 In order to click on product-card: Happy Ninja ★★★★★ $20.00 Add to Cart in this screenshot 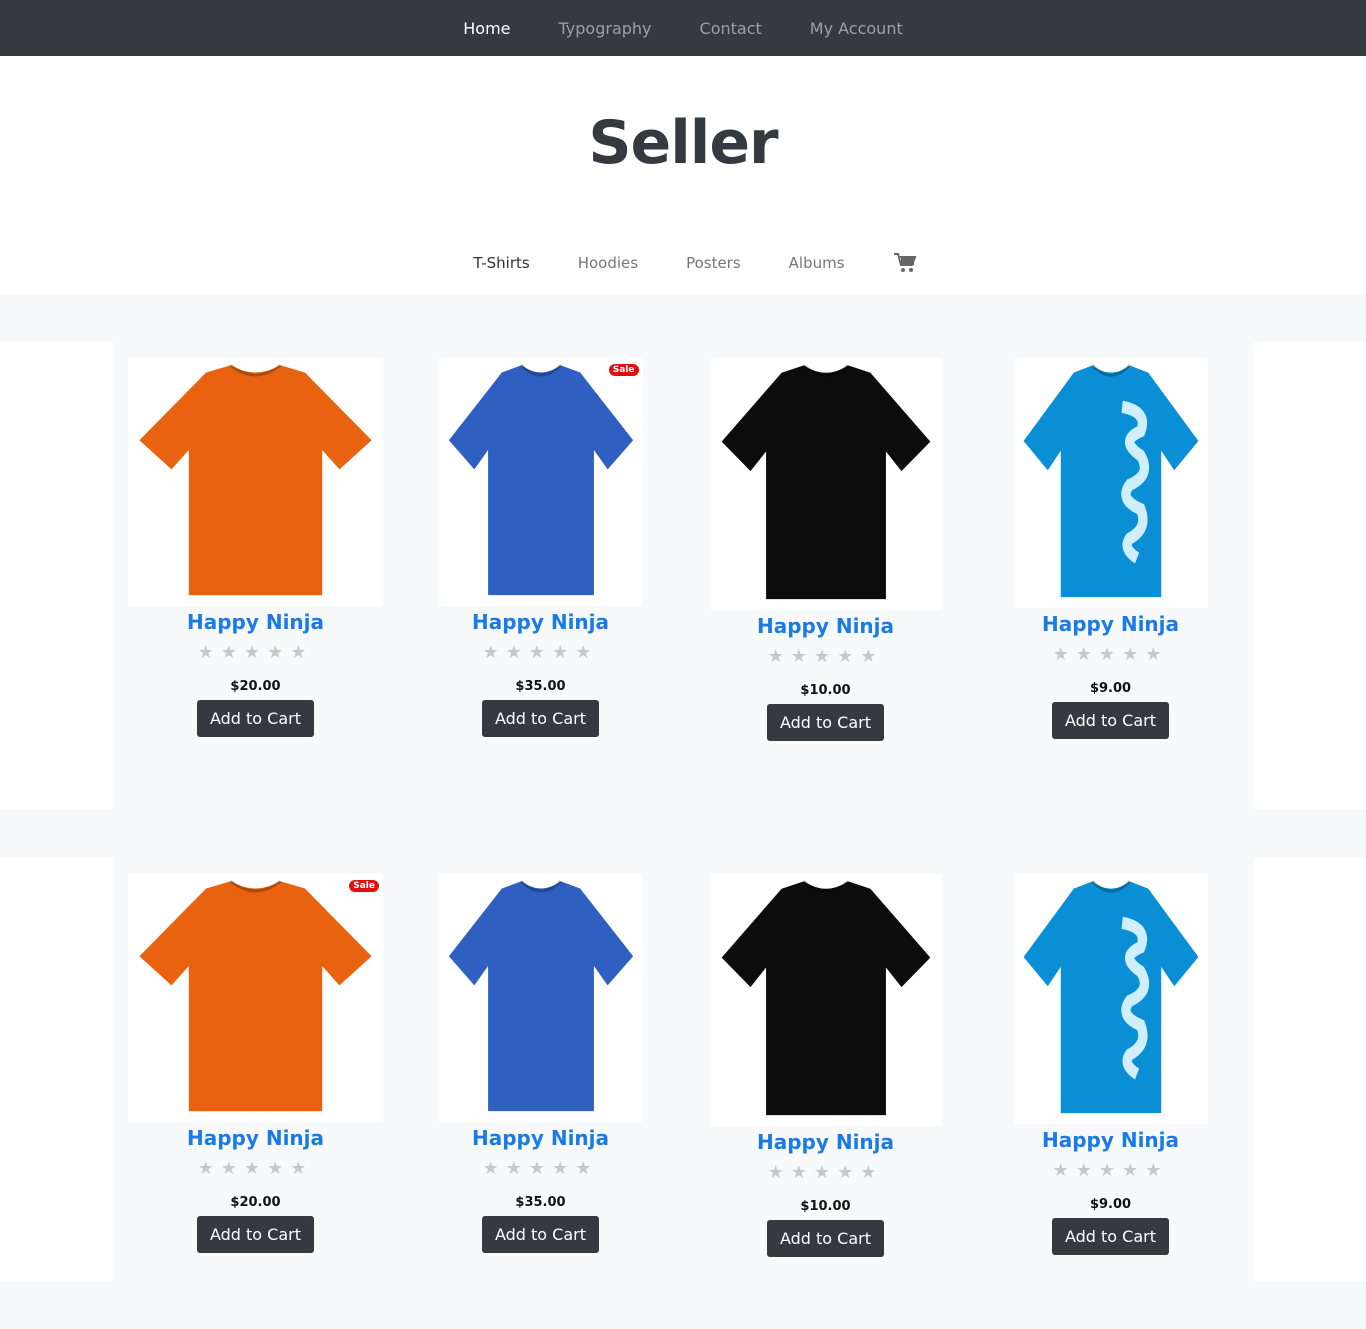, I will do `click(255, 547)`.